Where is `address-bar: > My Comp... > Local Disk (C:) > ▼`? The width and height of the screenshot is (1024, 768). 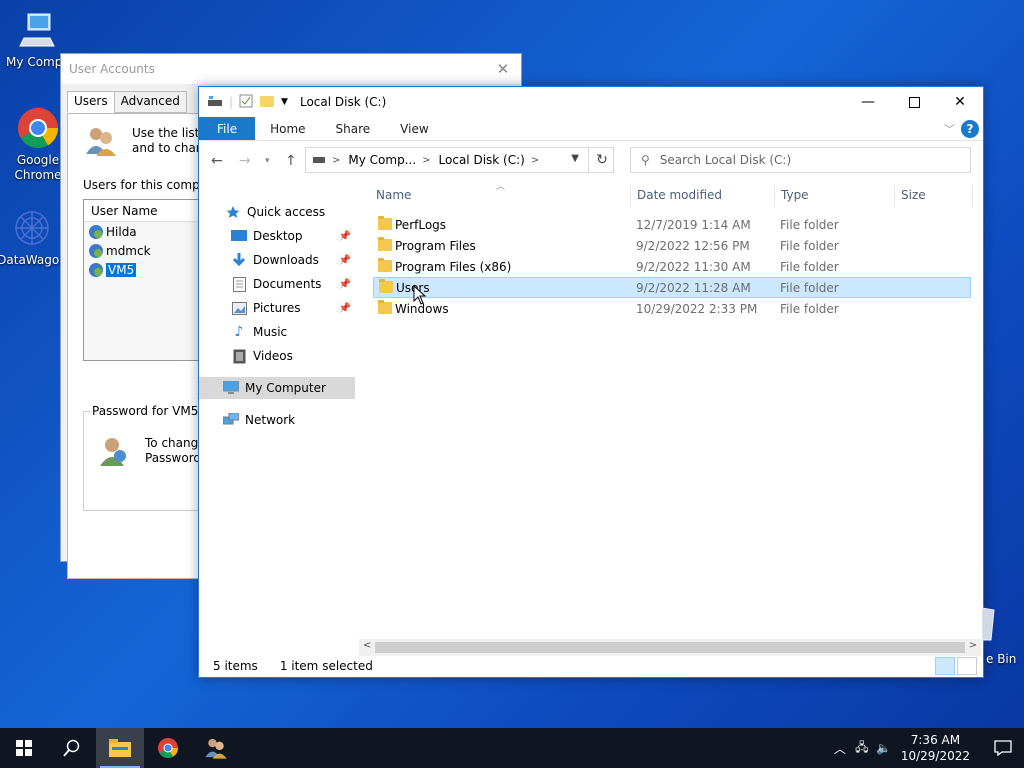 address-bar: > My Comp... > Local Disk (C:) > ▼ is located at coordinates (459, 160).